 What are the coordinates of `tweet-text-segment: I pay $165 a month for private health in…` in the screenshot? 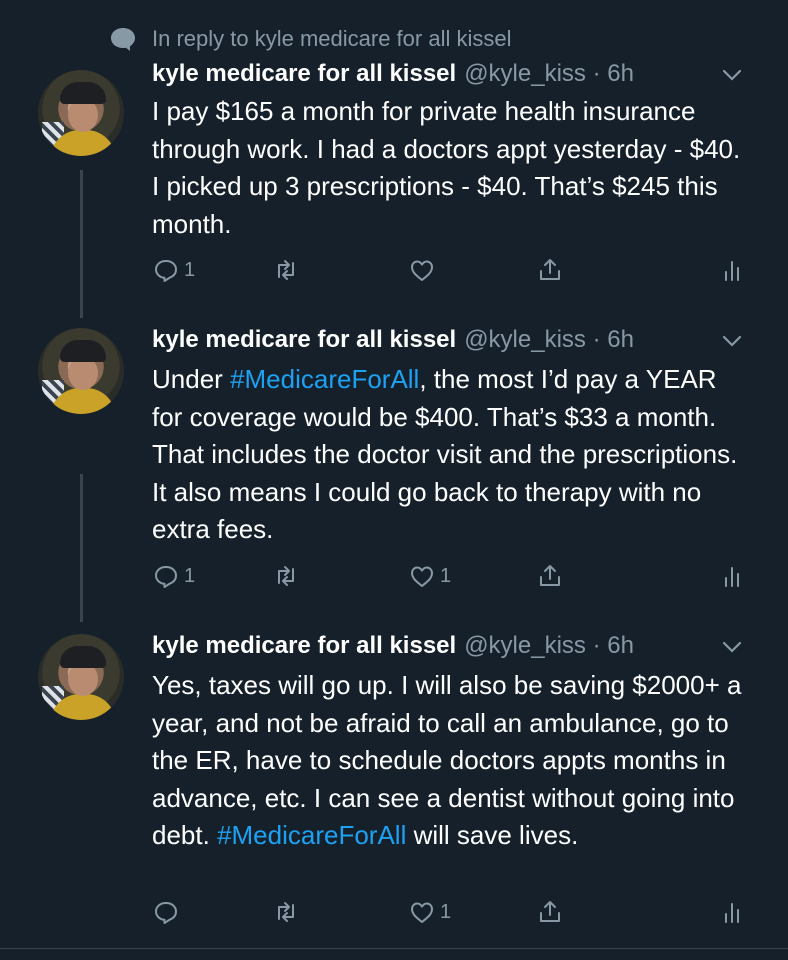 It's located at (446, 167).